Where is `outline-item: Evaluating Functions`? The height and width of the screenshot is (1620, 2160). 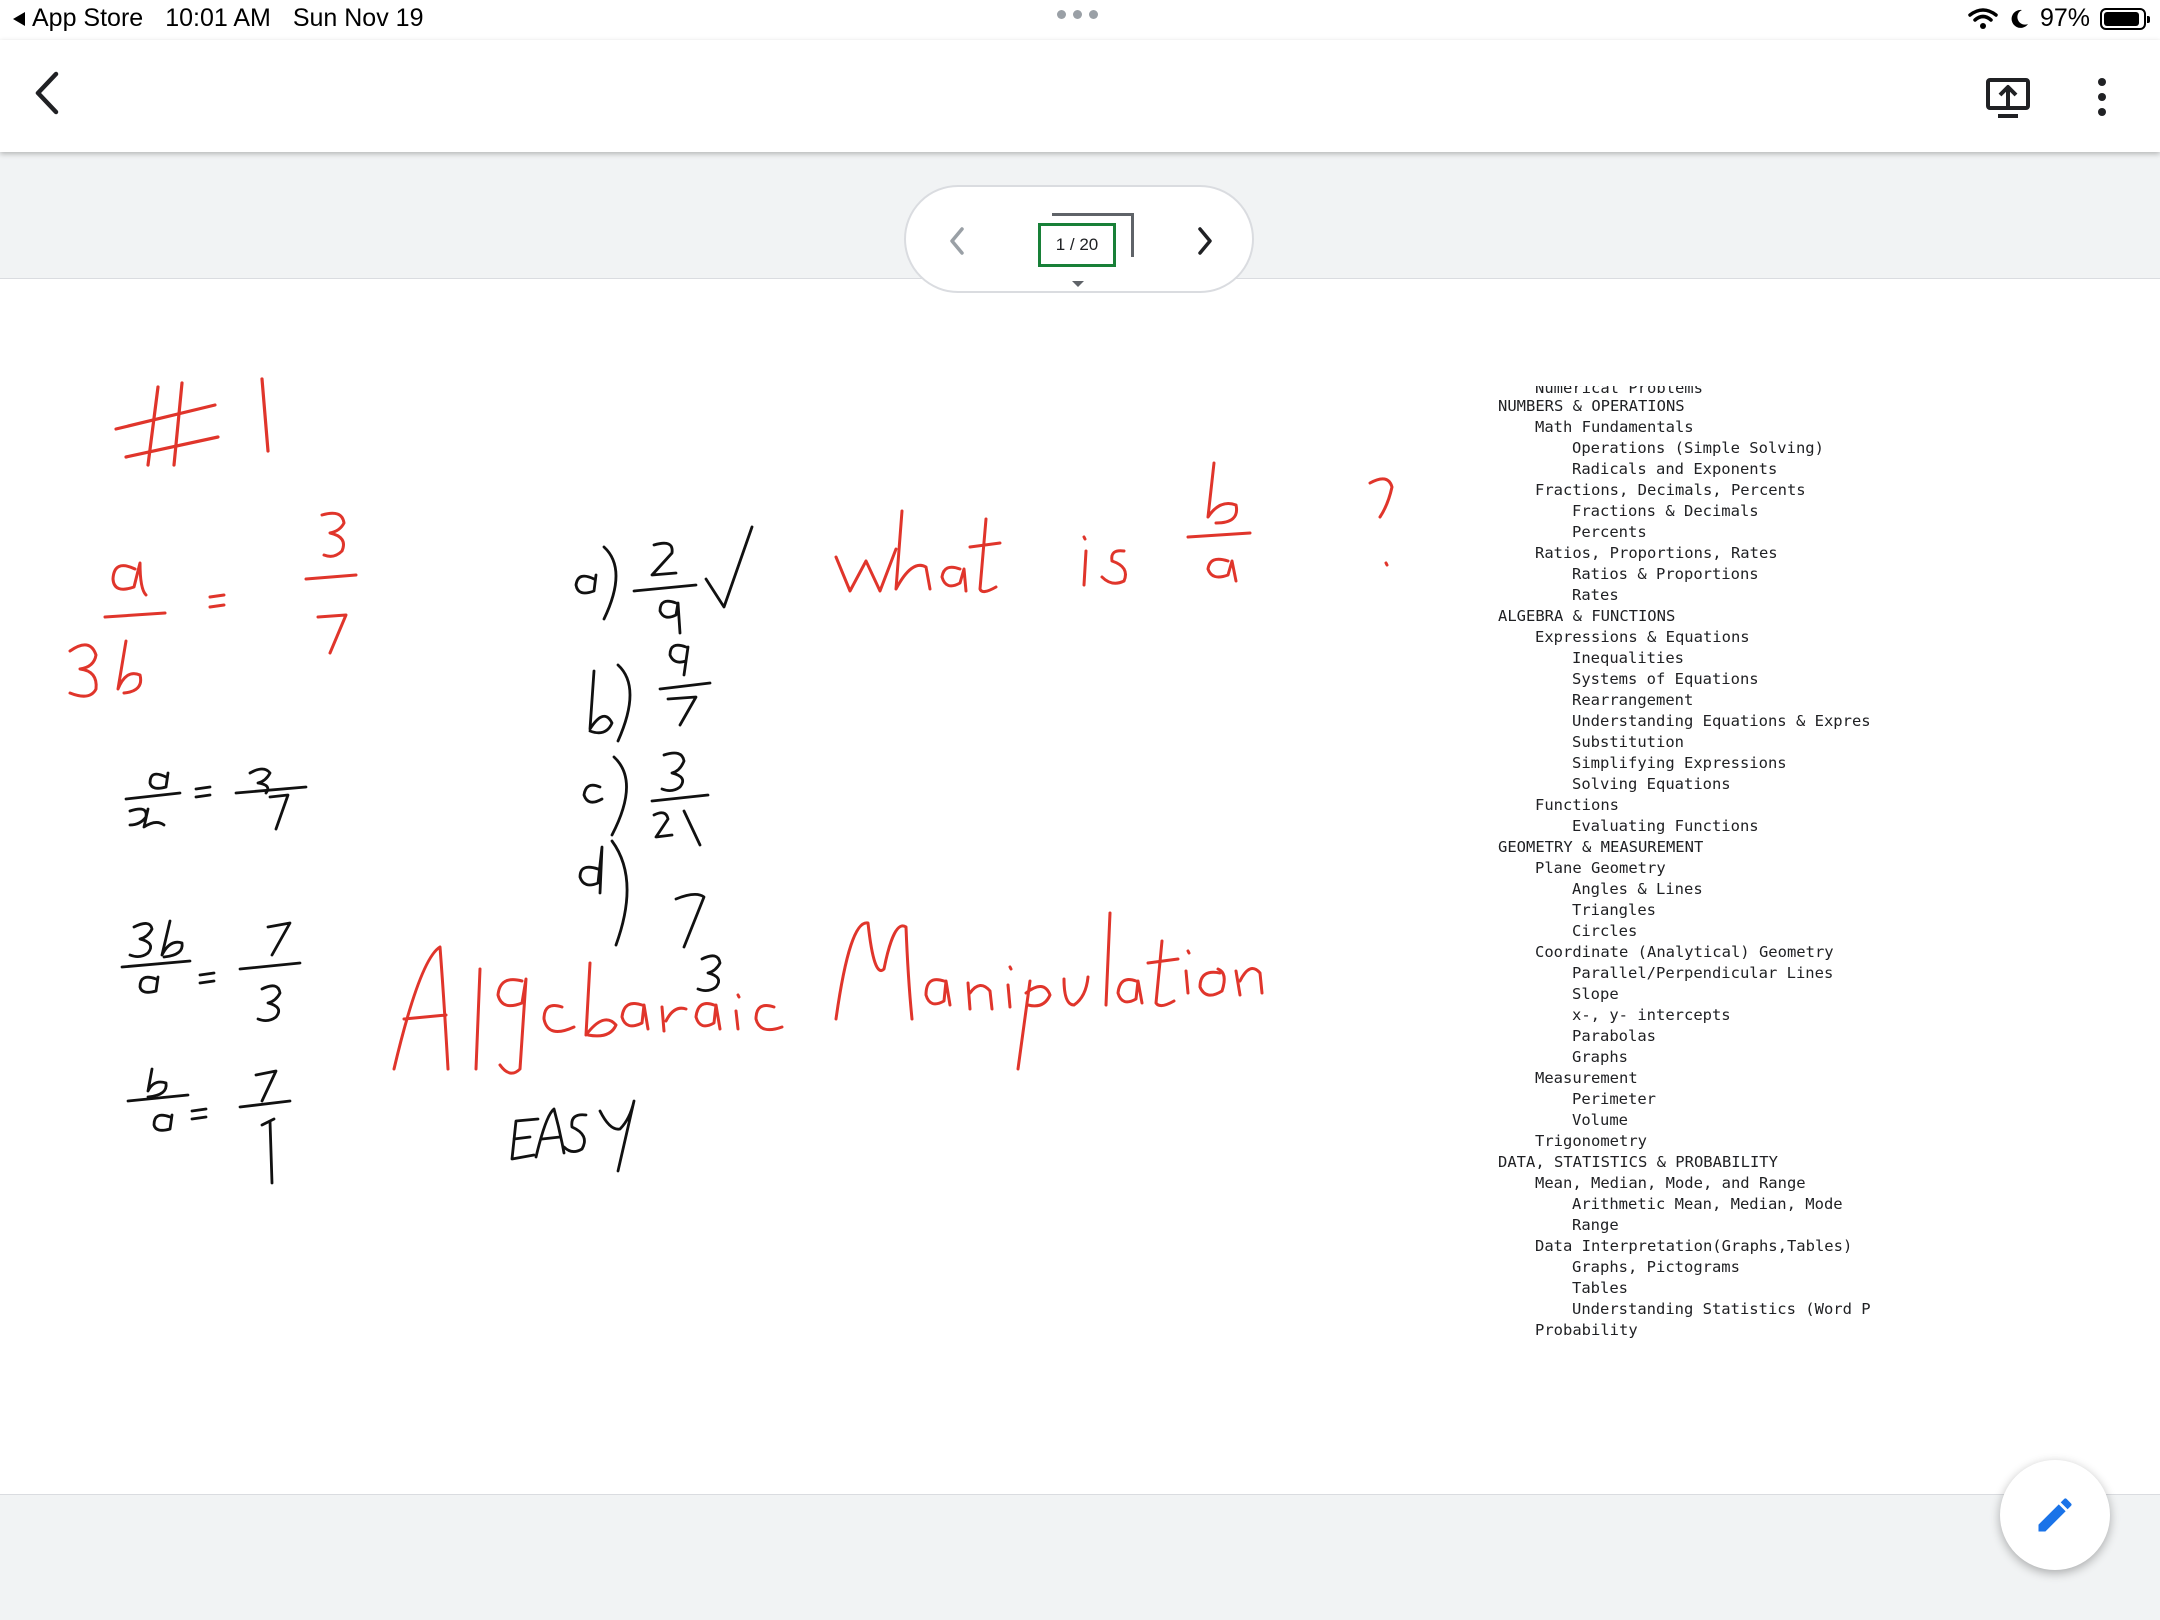 outline-item: Evaluating Functions is located at coordinates (1665, 826).